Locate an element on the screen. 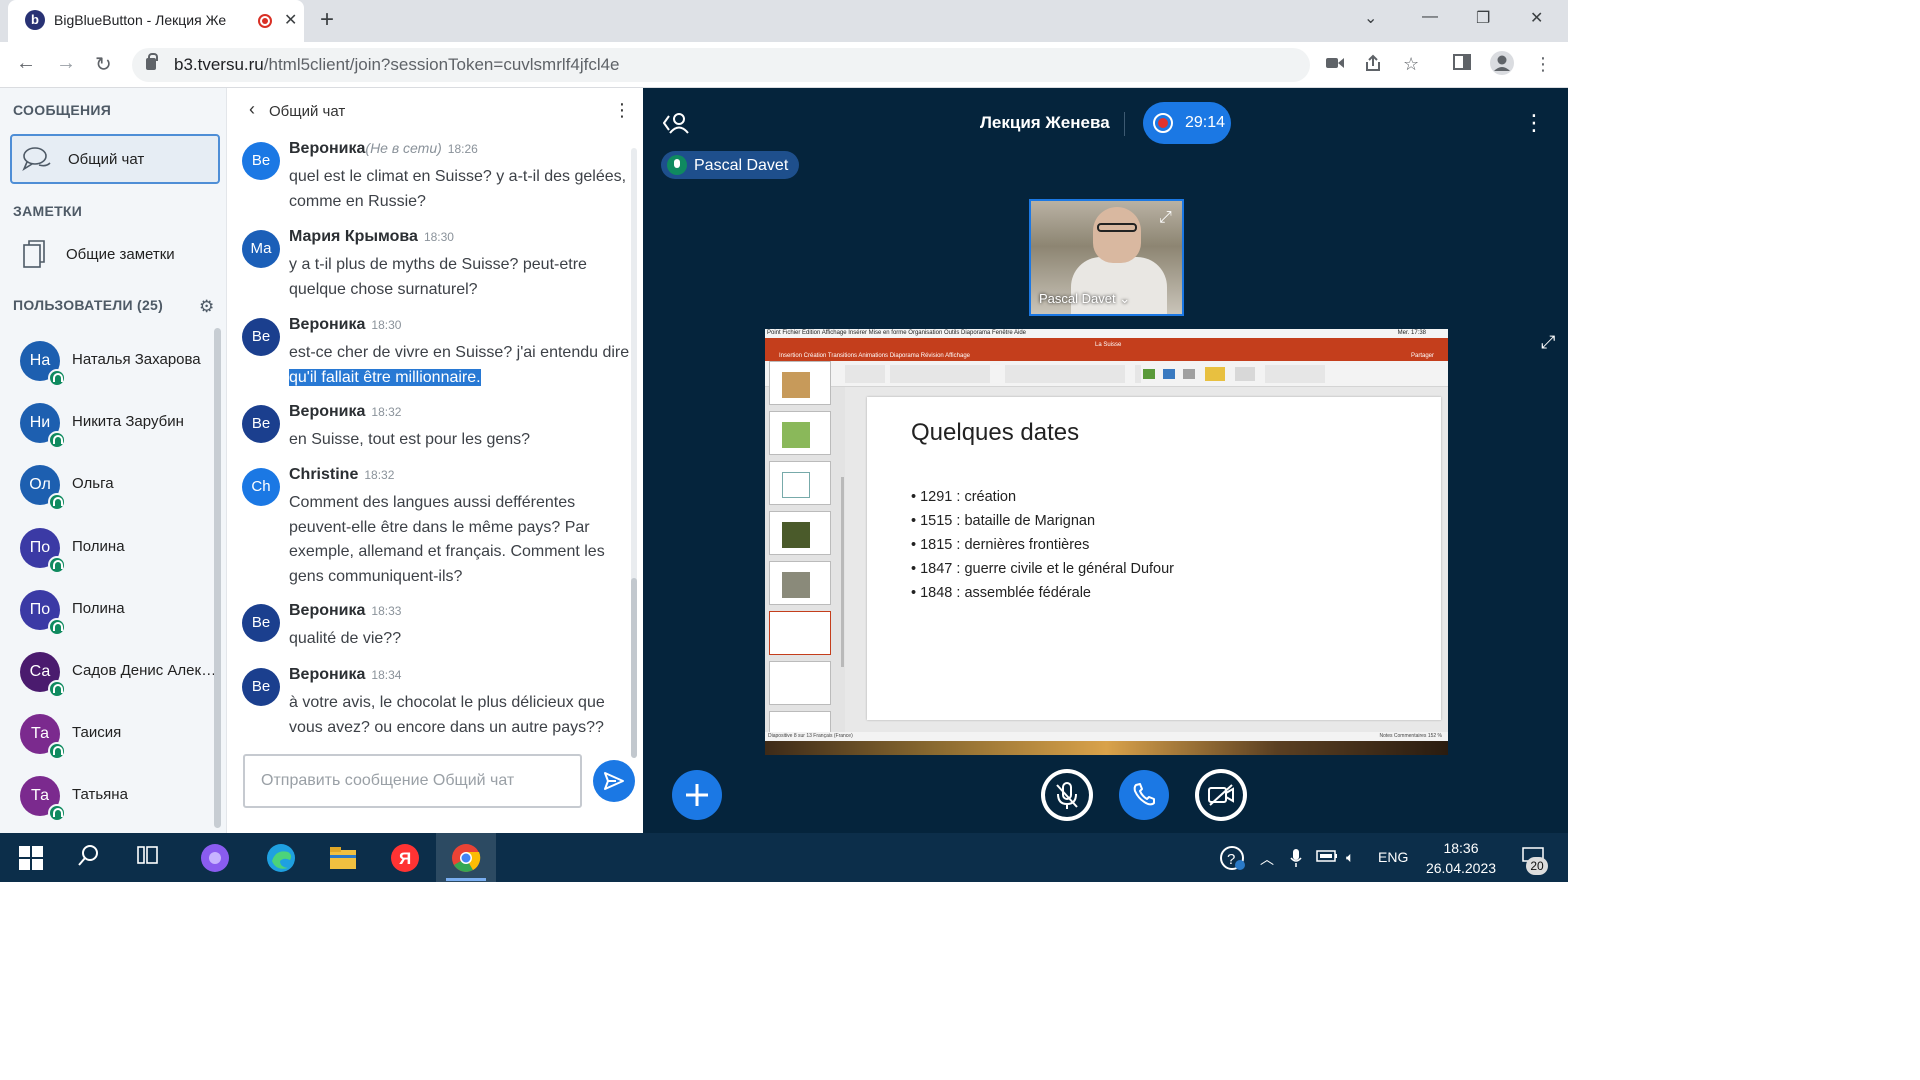 This screenshot has height=1080, width=1920. user-name: Наталья Захарова is located at coordinates (136, 359).